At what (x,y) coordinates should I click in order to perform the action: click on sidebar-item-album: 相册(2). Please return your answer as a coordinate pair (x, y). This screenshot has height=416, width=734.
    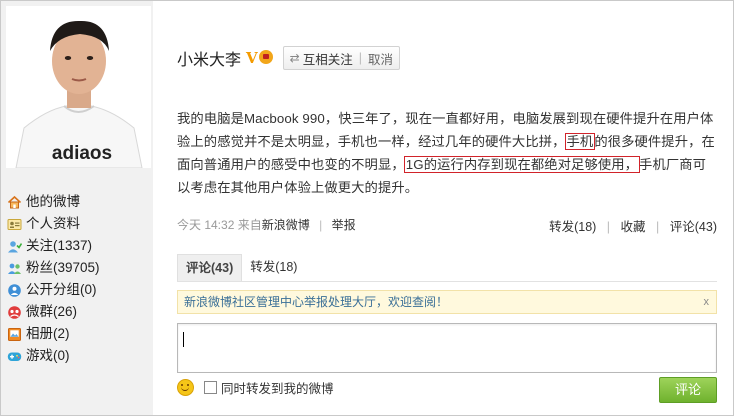
    Looking at the image, I should click on (53, 334).